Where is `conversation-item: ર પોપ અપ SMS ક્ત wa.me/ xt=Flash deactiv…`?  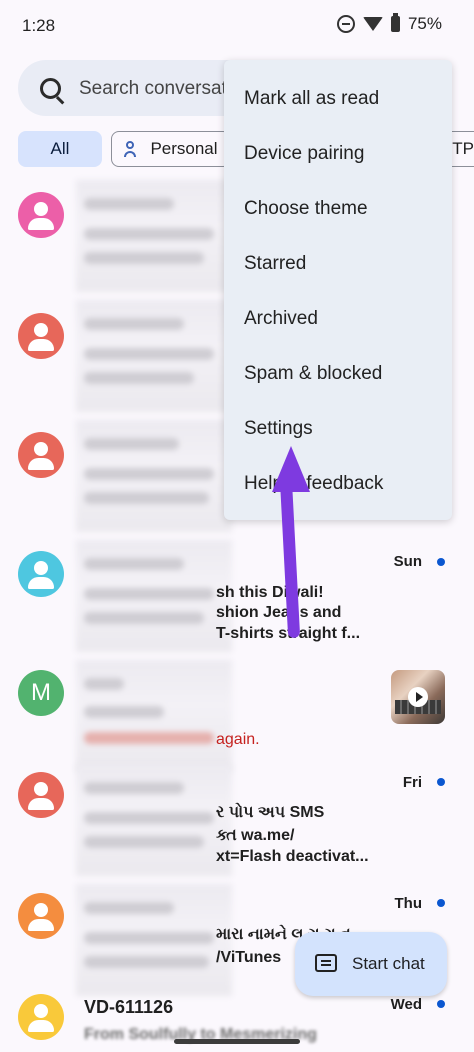
conversation-item: ર પોપ અપ SMS ક્ત wa.me/ xt=Flash deactiv… is located at coordinates (237, 818).